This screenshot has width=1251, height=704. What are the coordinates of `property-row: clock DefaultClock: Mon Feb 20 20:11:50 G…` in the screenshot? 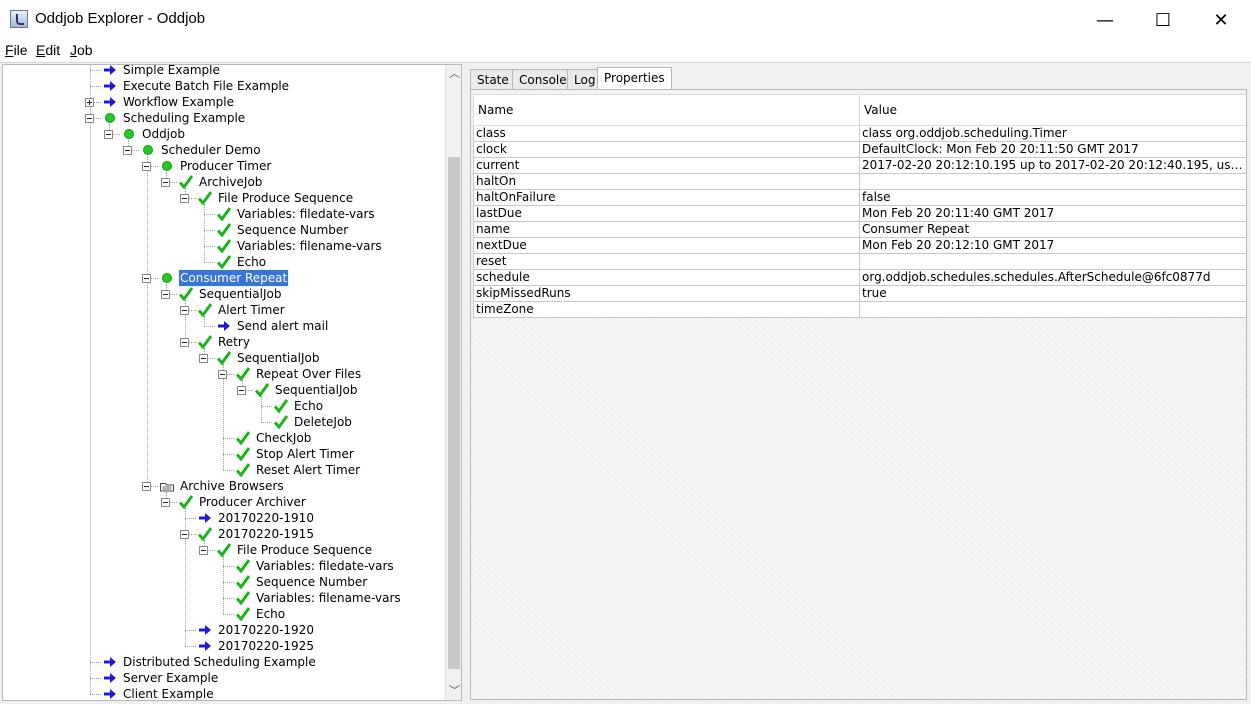 It's located at (859, 149).